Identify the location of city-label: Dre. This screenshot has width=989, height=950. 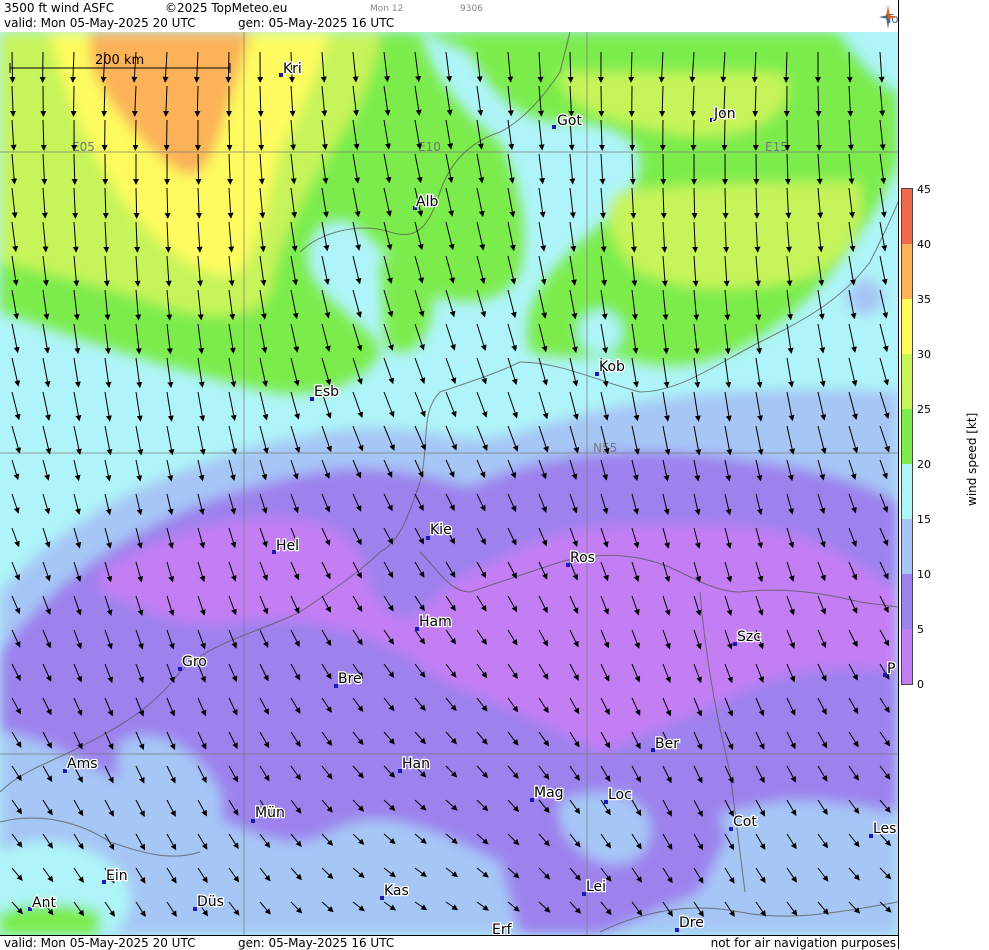
(691, 923).